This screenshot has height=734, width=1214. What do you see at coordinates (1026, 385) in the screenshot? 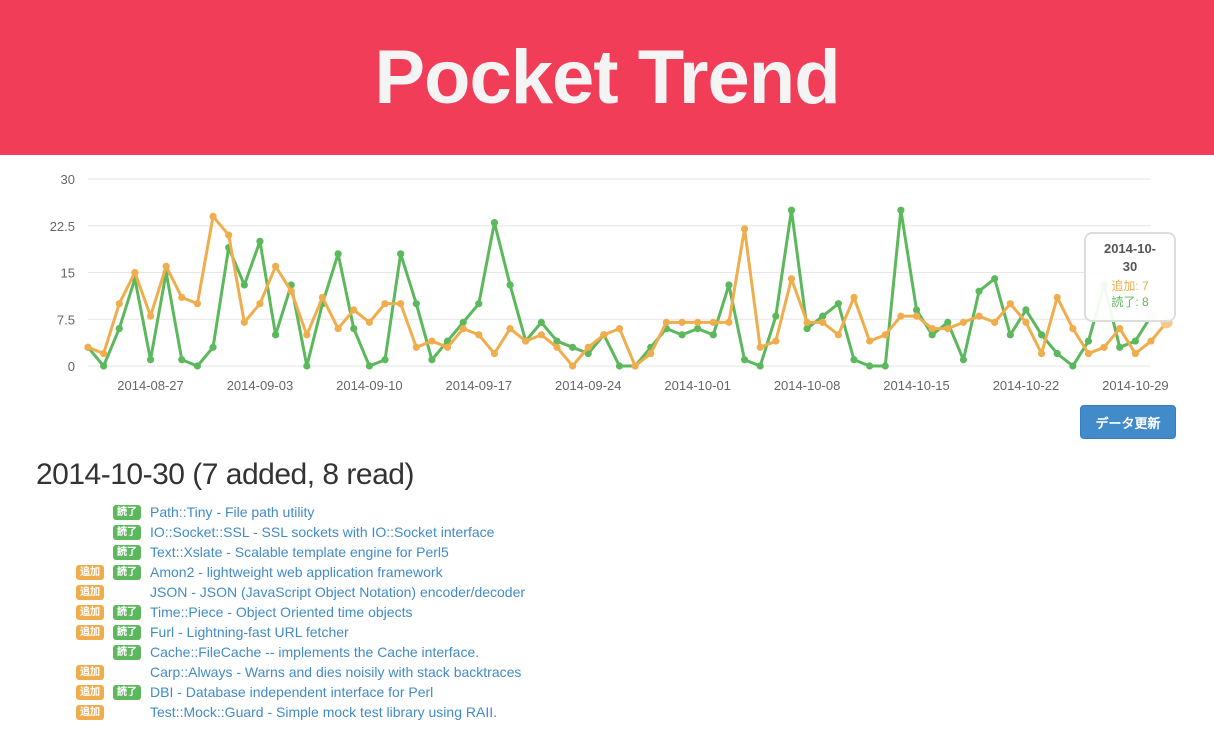
I see `x-tick-label: 2014-10-22` at bounding box center [1026, 385].